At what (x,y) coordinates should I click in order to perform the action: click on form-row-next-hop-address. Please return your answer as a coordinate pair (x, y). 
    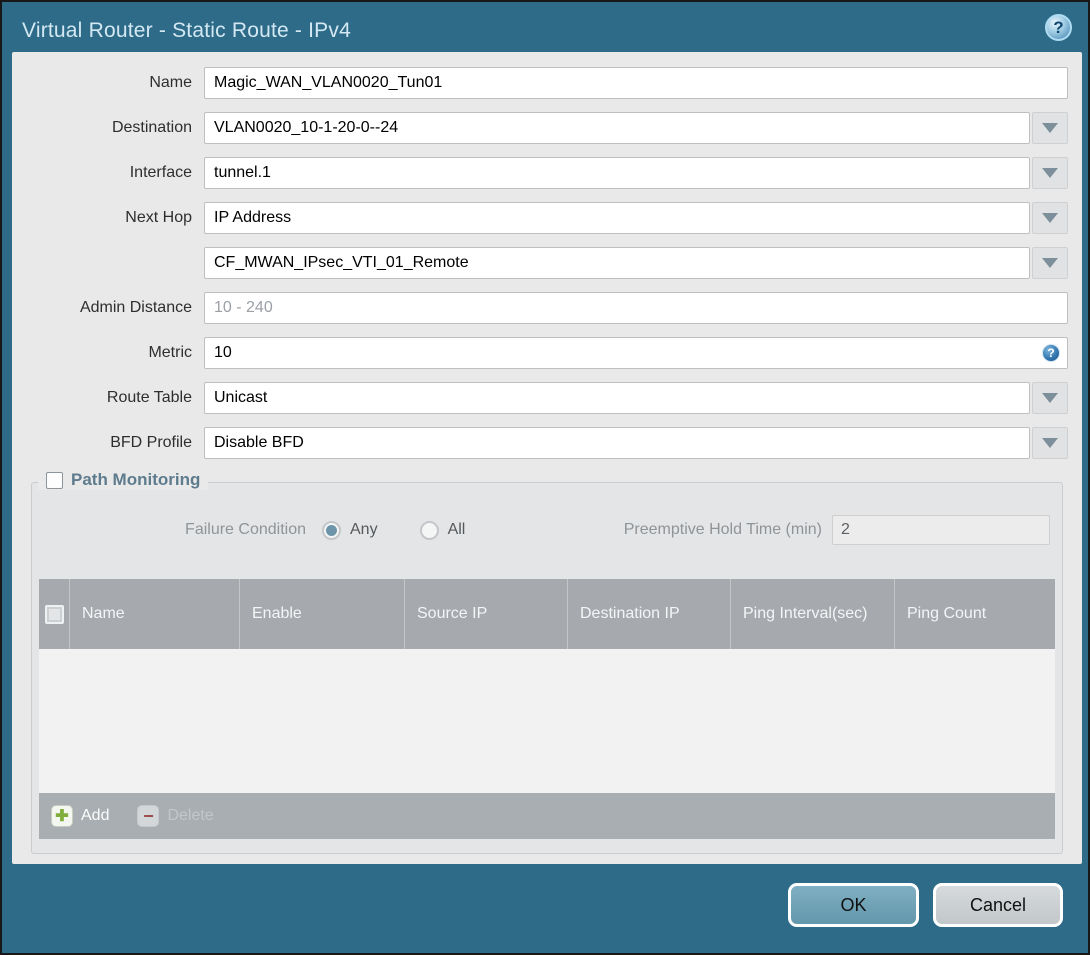
    Looking at the image, I should click on (540, 263).